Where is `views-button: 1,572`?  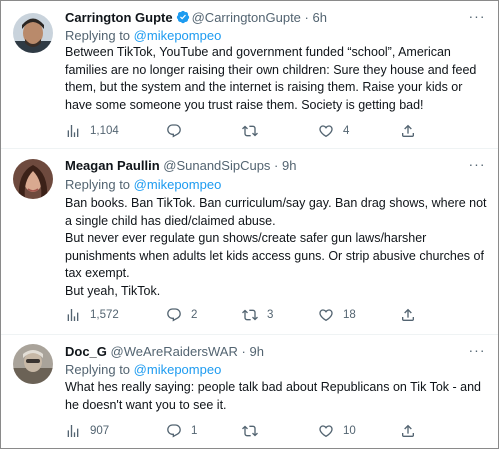 views-button: 1,572 is located at coordinates (92, 315).